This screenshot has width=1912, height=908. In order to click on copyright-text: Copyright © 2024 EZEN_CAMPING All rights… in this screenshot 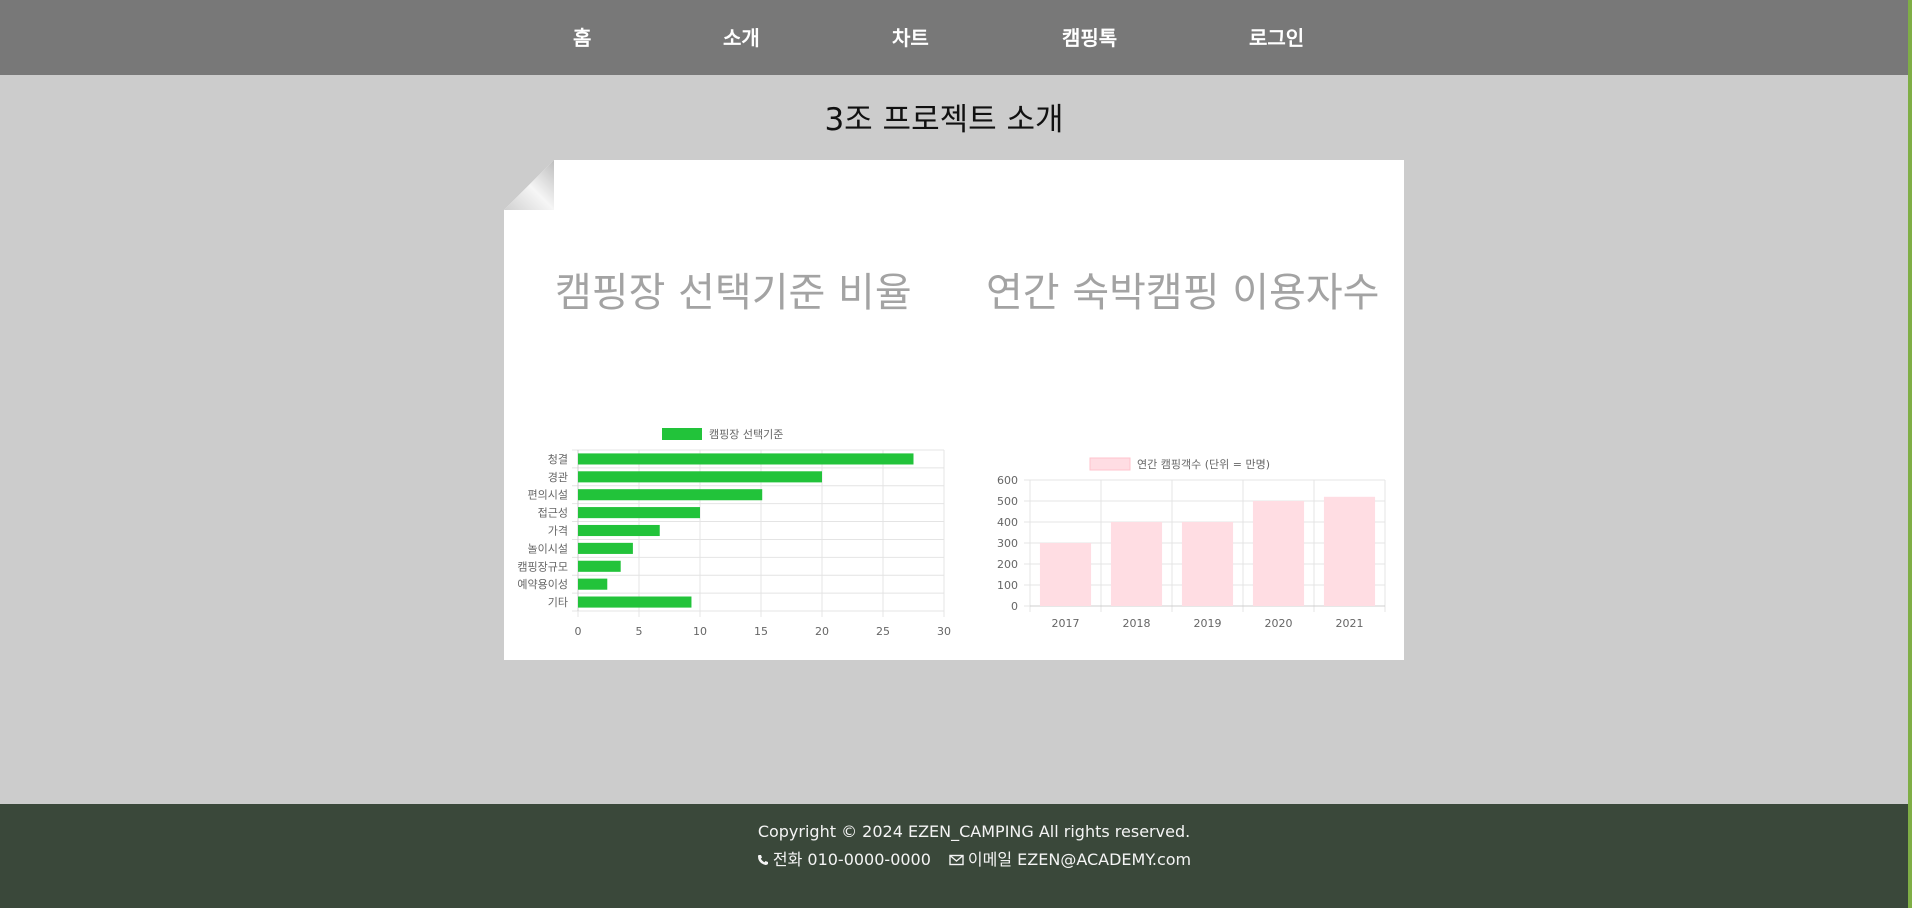, I will do `click(974, 831)`.